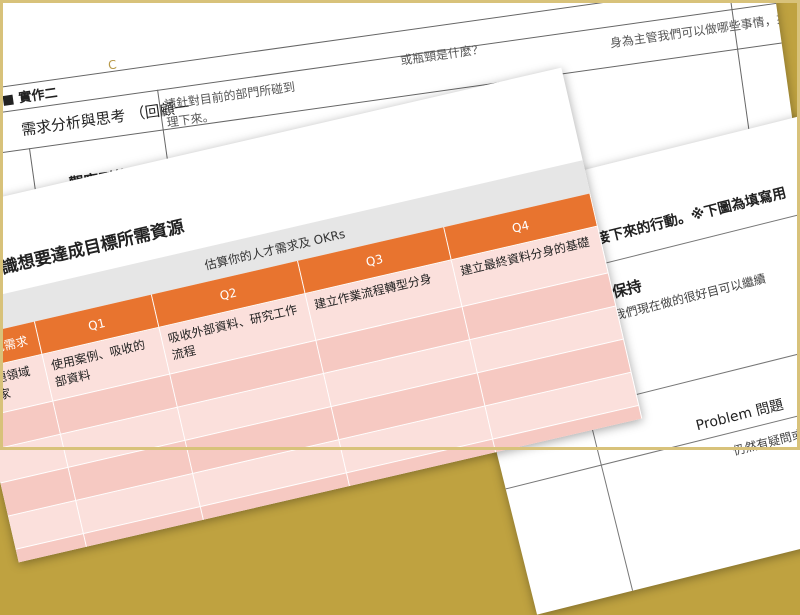  I want to click on instruction-text: 請針對目前的部門所碰到, so click(229, 96).